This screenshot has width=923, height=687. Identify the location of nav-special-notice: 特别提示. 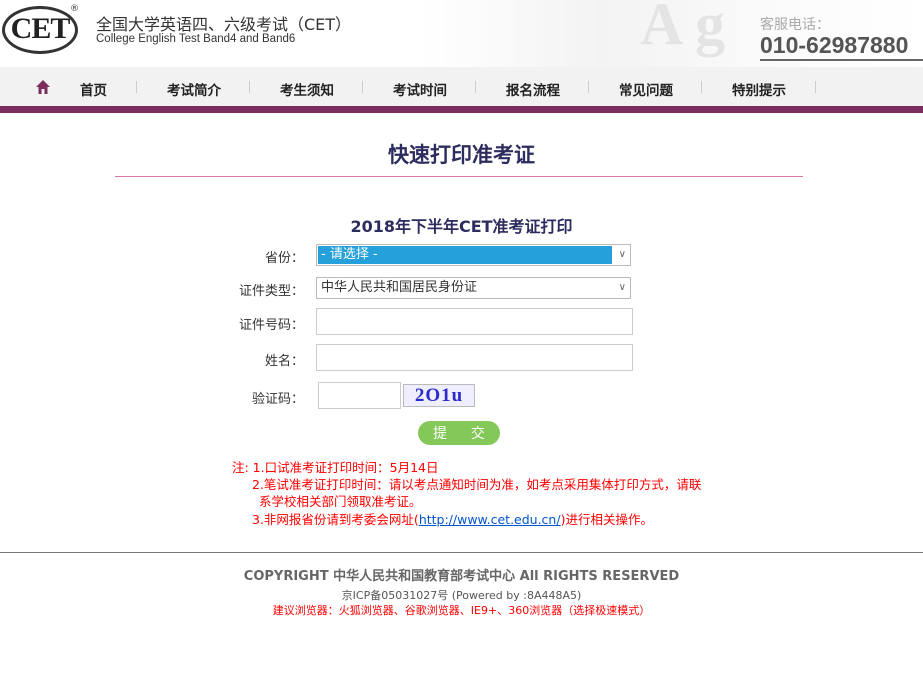
(759, 89).